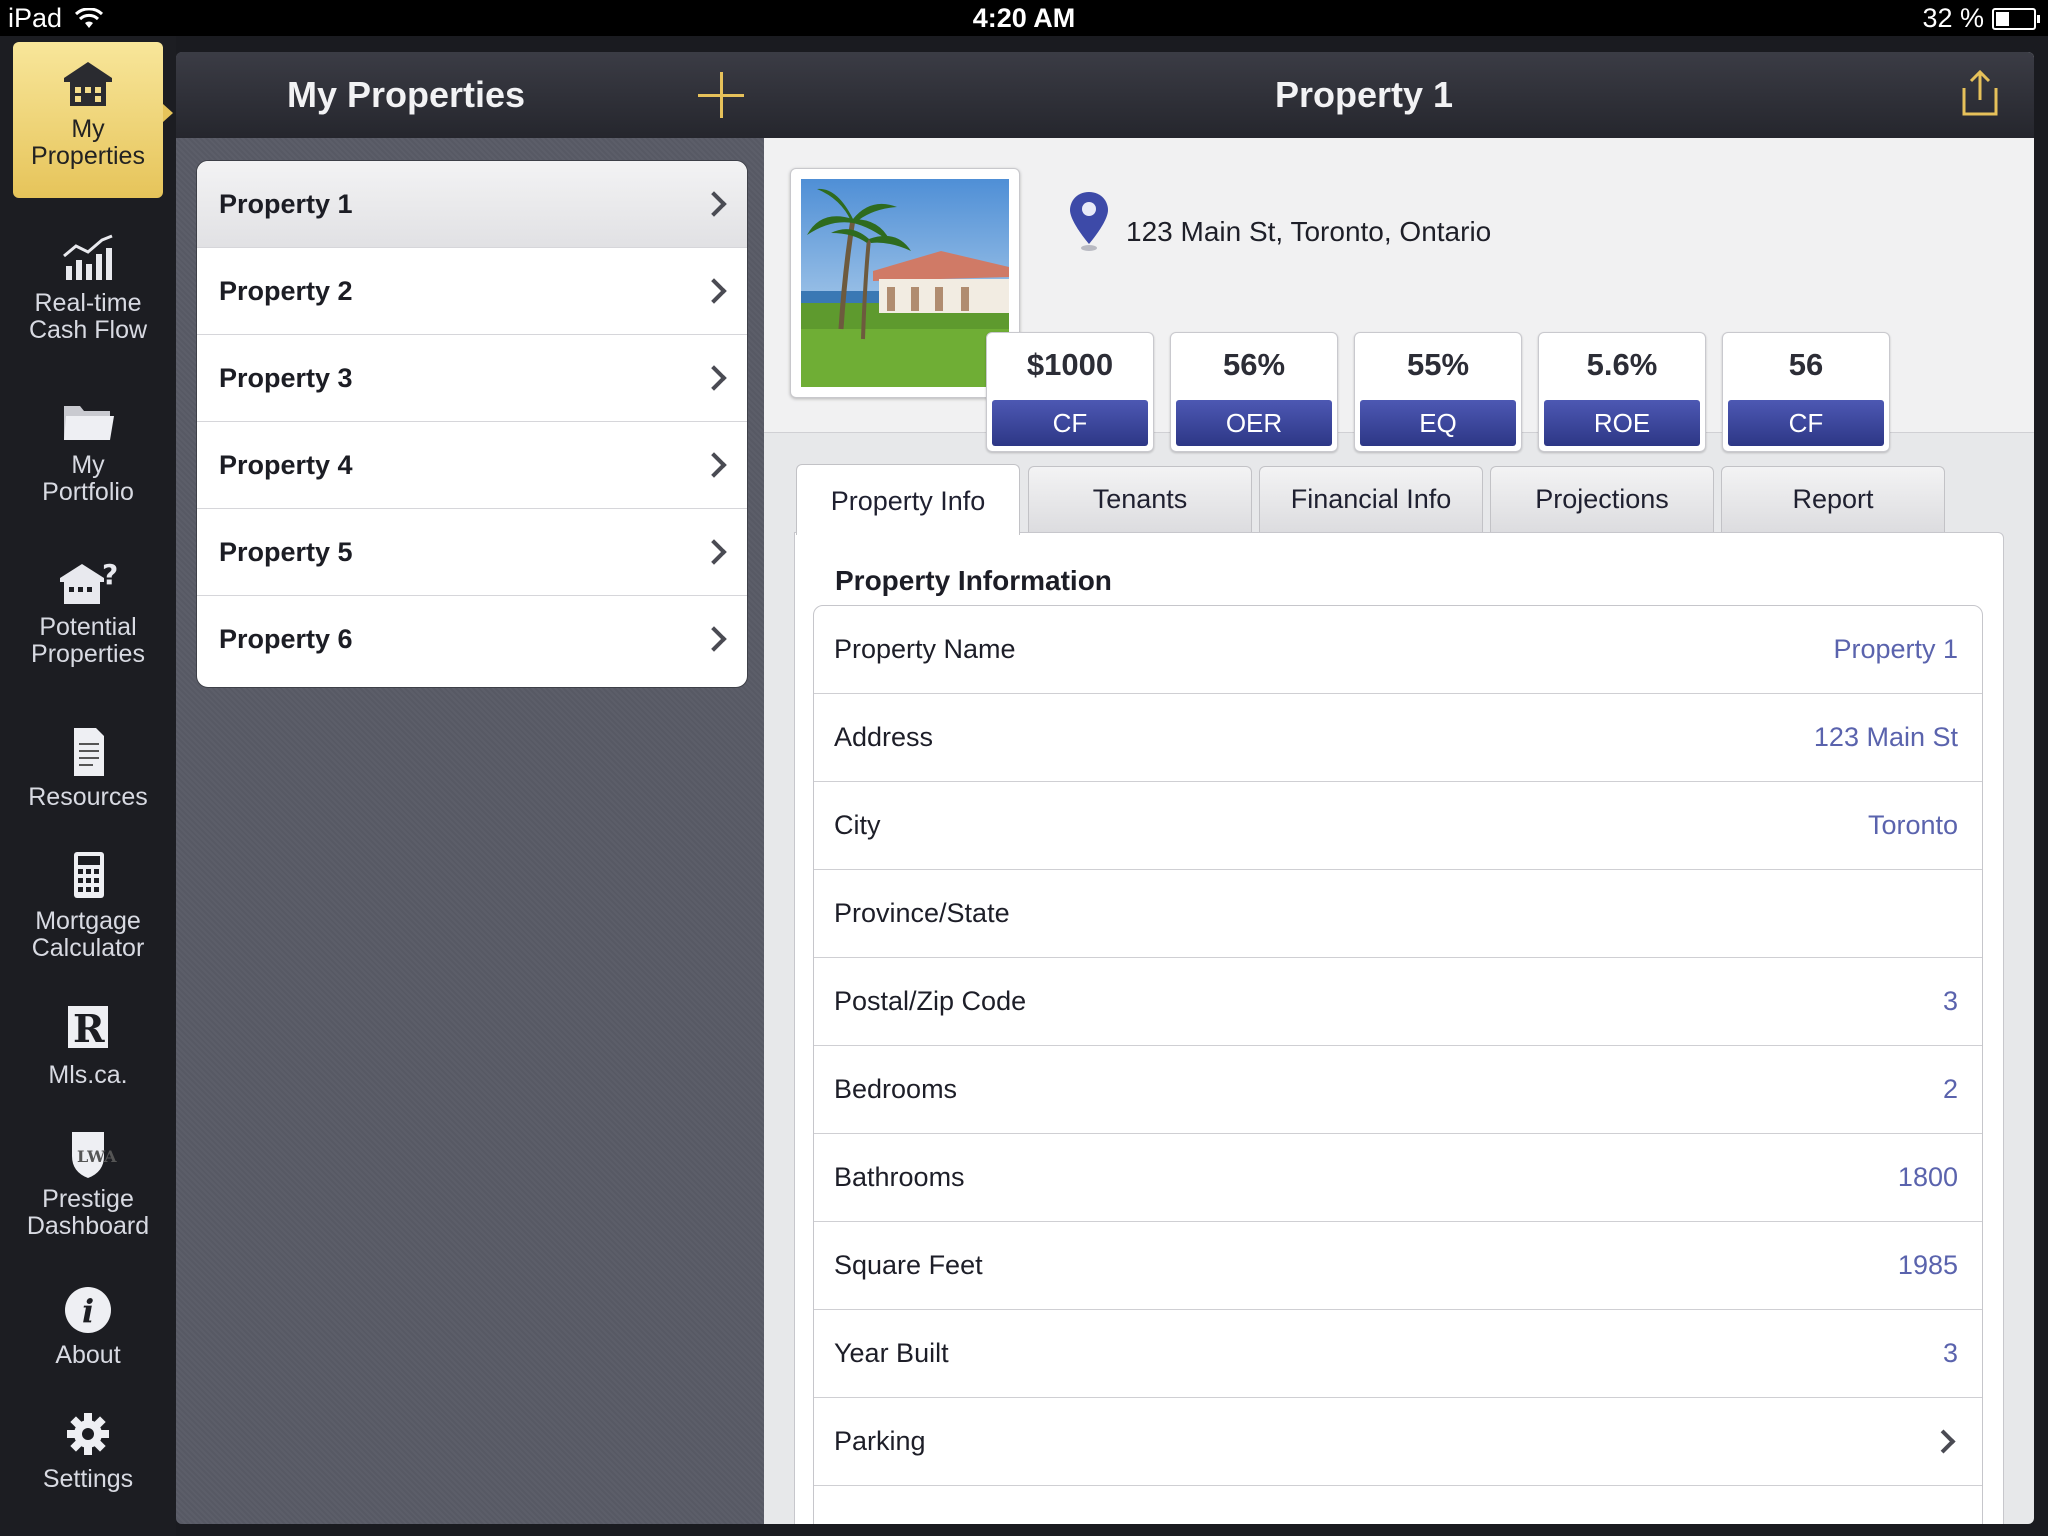 This screenshot has width=2048, height=1536. I want to click on stat-value: $1000, so click(1070, 364).